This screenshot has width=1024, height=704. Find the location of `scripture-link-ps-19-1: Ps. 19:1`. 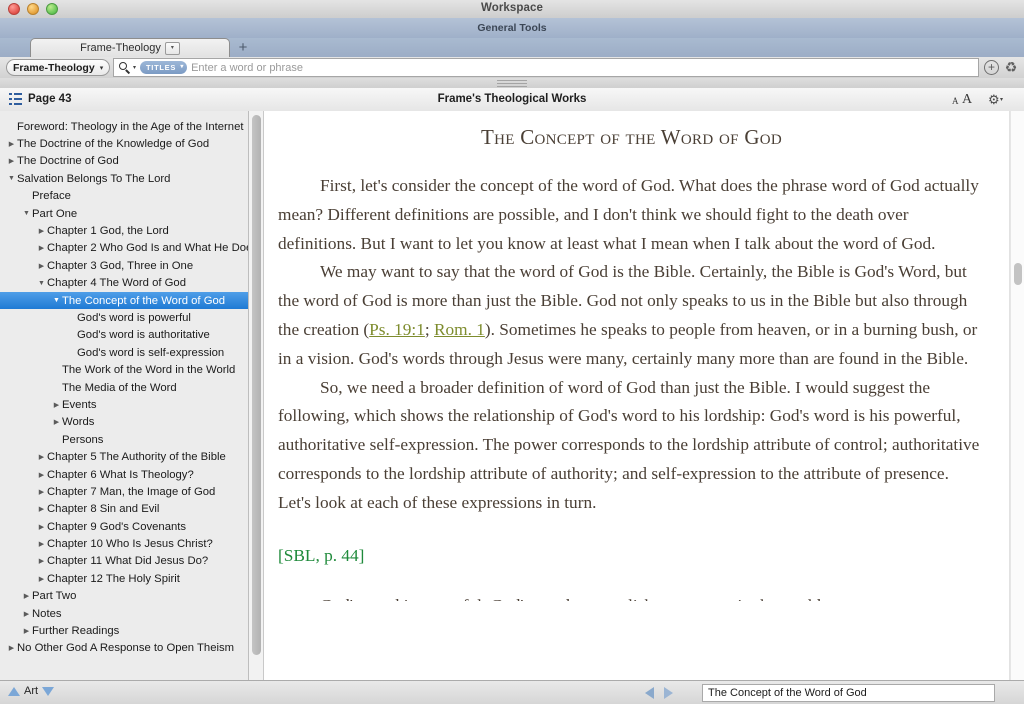

scripture-link-ps-19-1: Ps. 19:1 is located at coordinates (397, 329).